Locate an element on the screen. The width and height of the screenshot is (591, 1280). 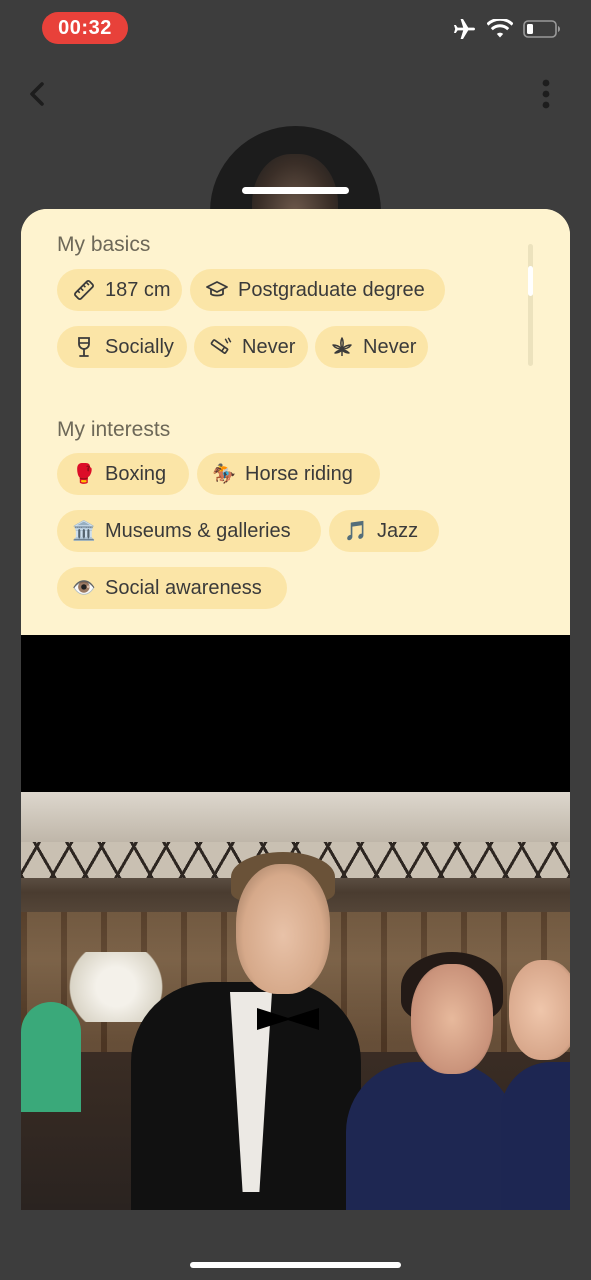
basic-chip-education: Postgraduate degree is located at coordinates (317, 290).